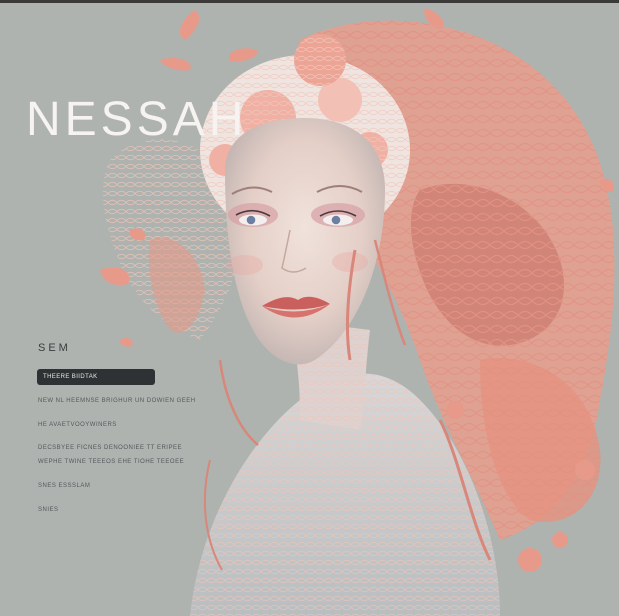  Describe the element at coordinates (110, 448) in the screenshot. I see `menu-item: DECSBYEE FICNES DENOONIEE TT ERIPEE` at that location.